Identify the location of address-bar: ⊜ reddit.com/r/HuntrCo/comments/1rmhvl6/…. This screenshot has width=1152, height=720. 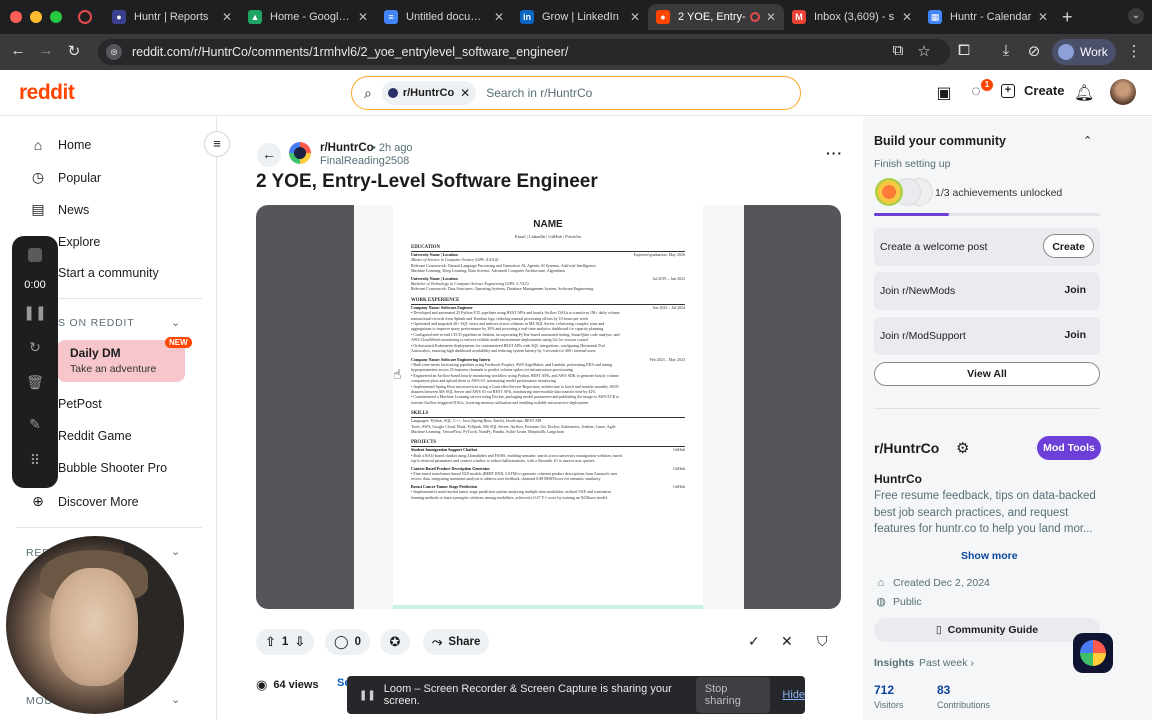
(524, 52).